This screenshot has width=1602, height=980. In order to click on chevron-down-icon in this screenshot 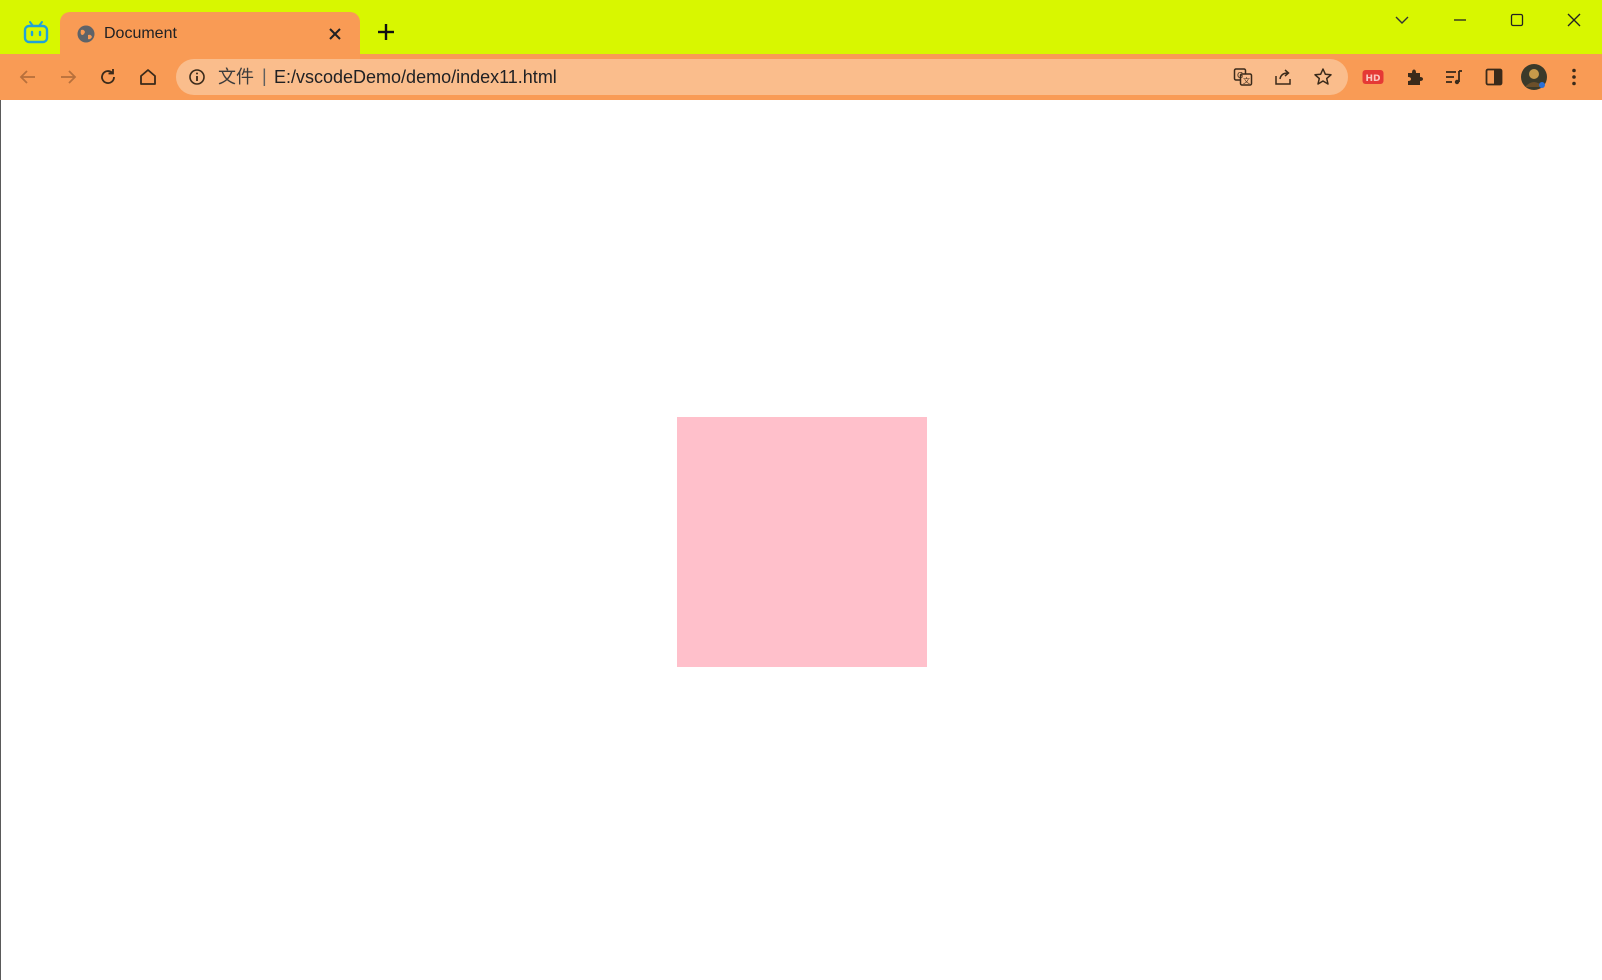, I will do `click(1402, 20)`.